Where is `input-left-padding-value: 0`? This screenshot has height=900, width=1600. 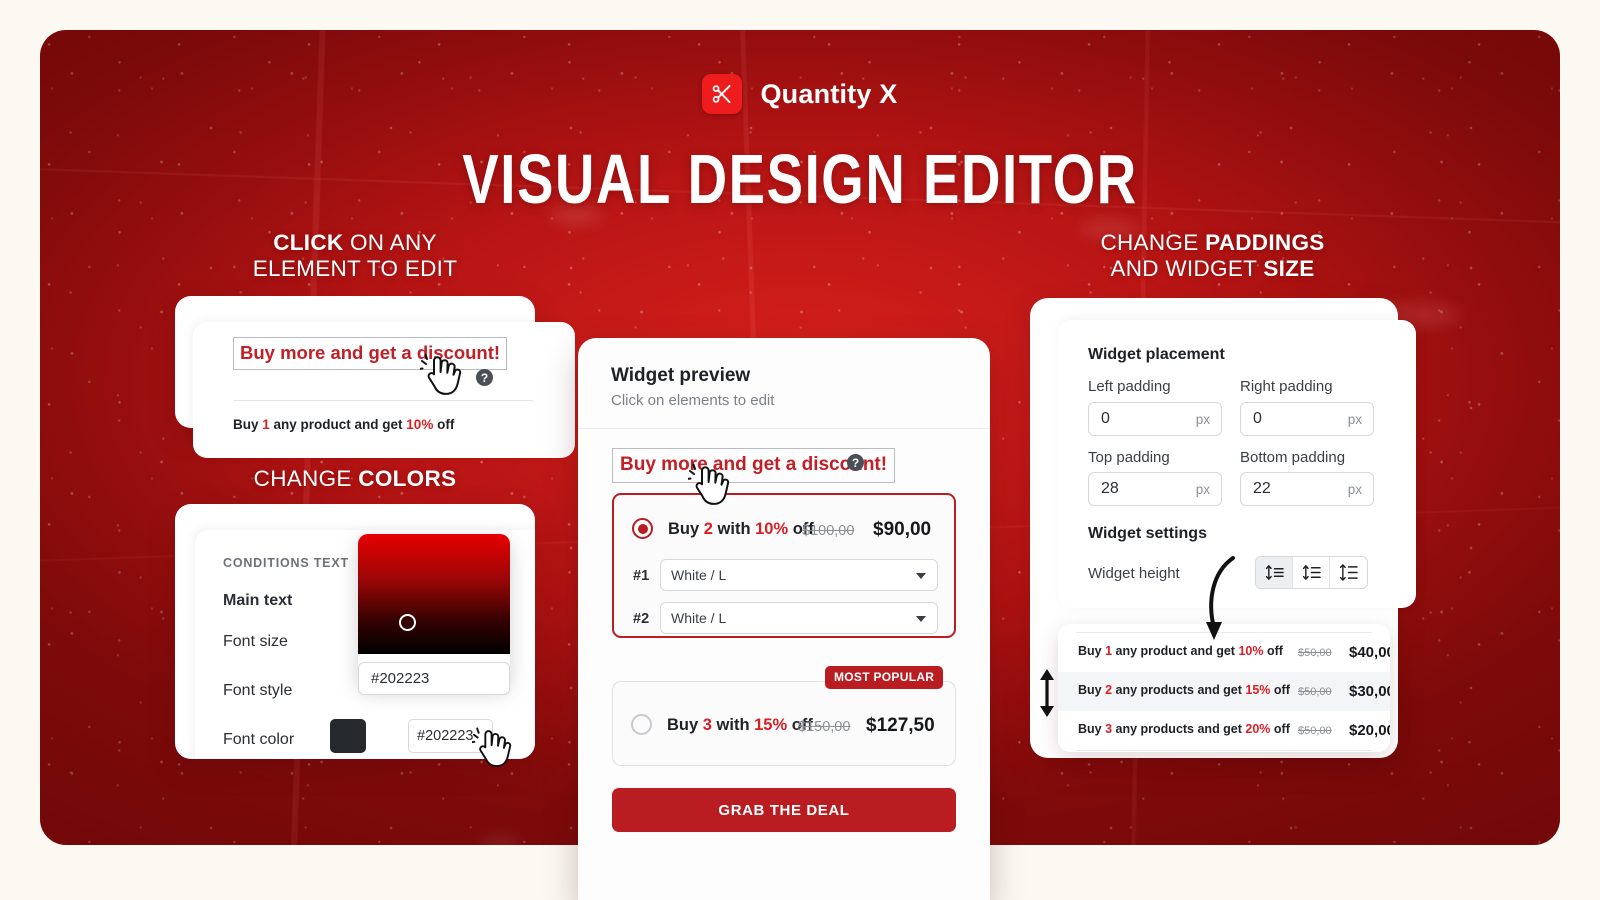 input-left-padding-value: 0 is located at coordinates (1105, 418).